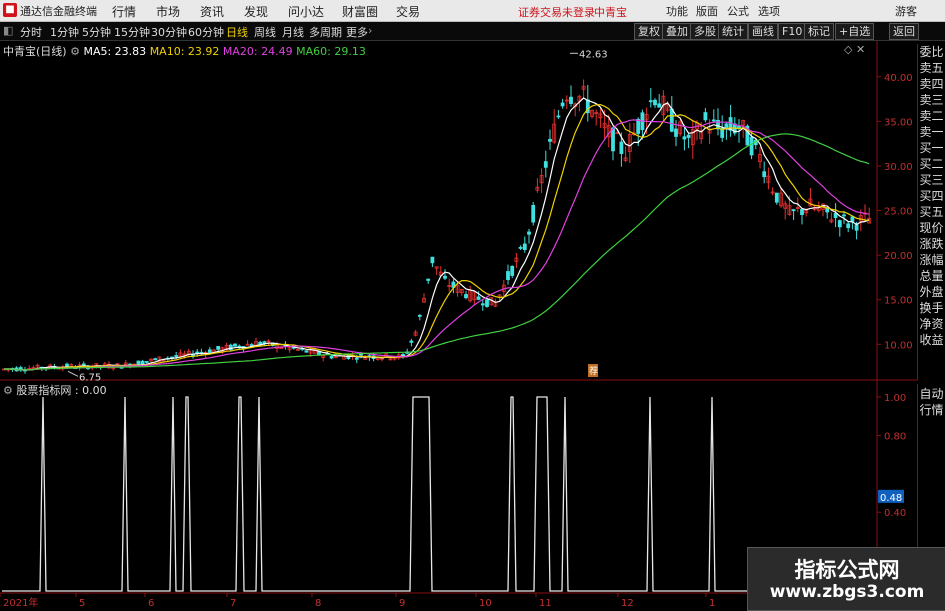  What do you see at coordinates (132, 32) in the screenshot?
I see `period-15min: 15分钟` at bounding box center [132, 32].